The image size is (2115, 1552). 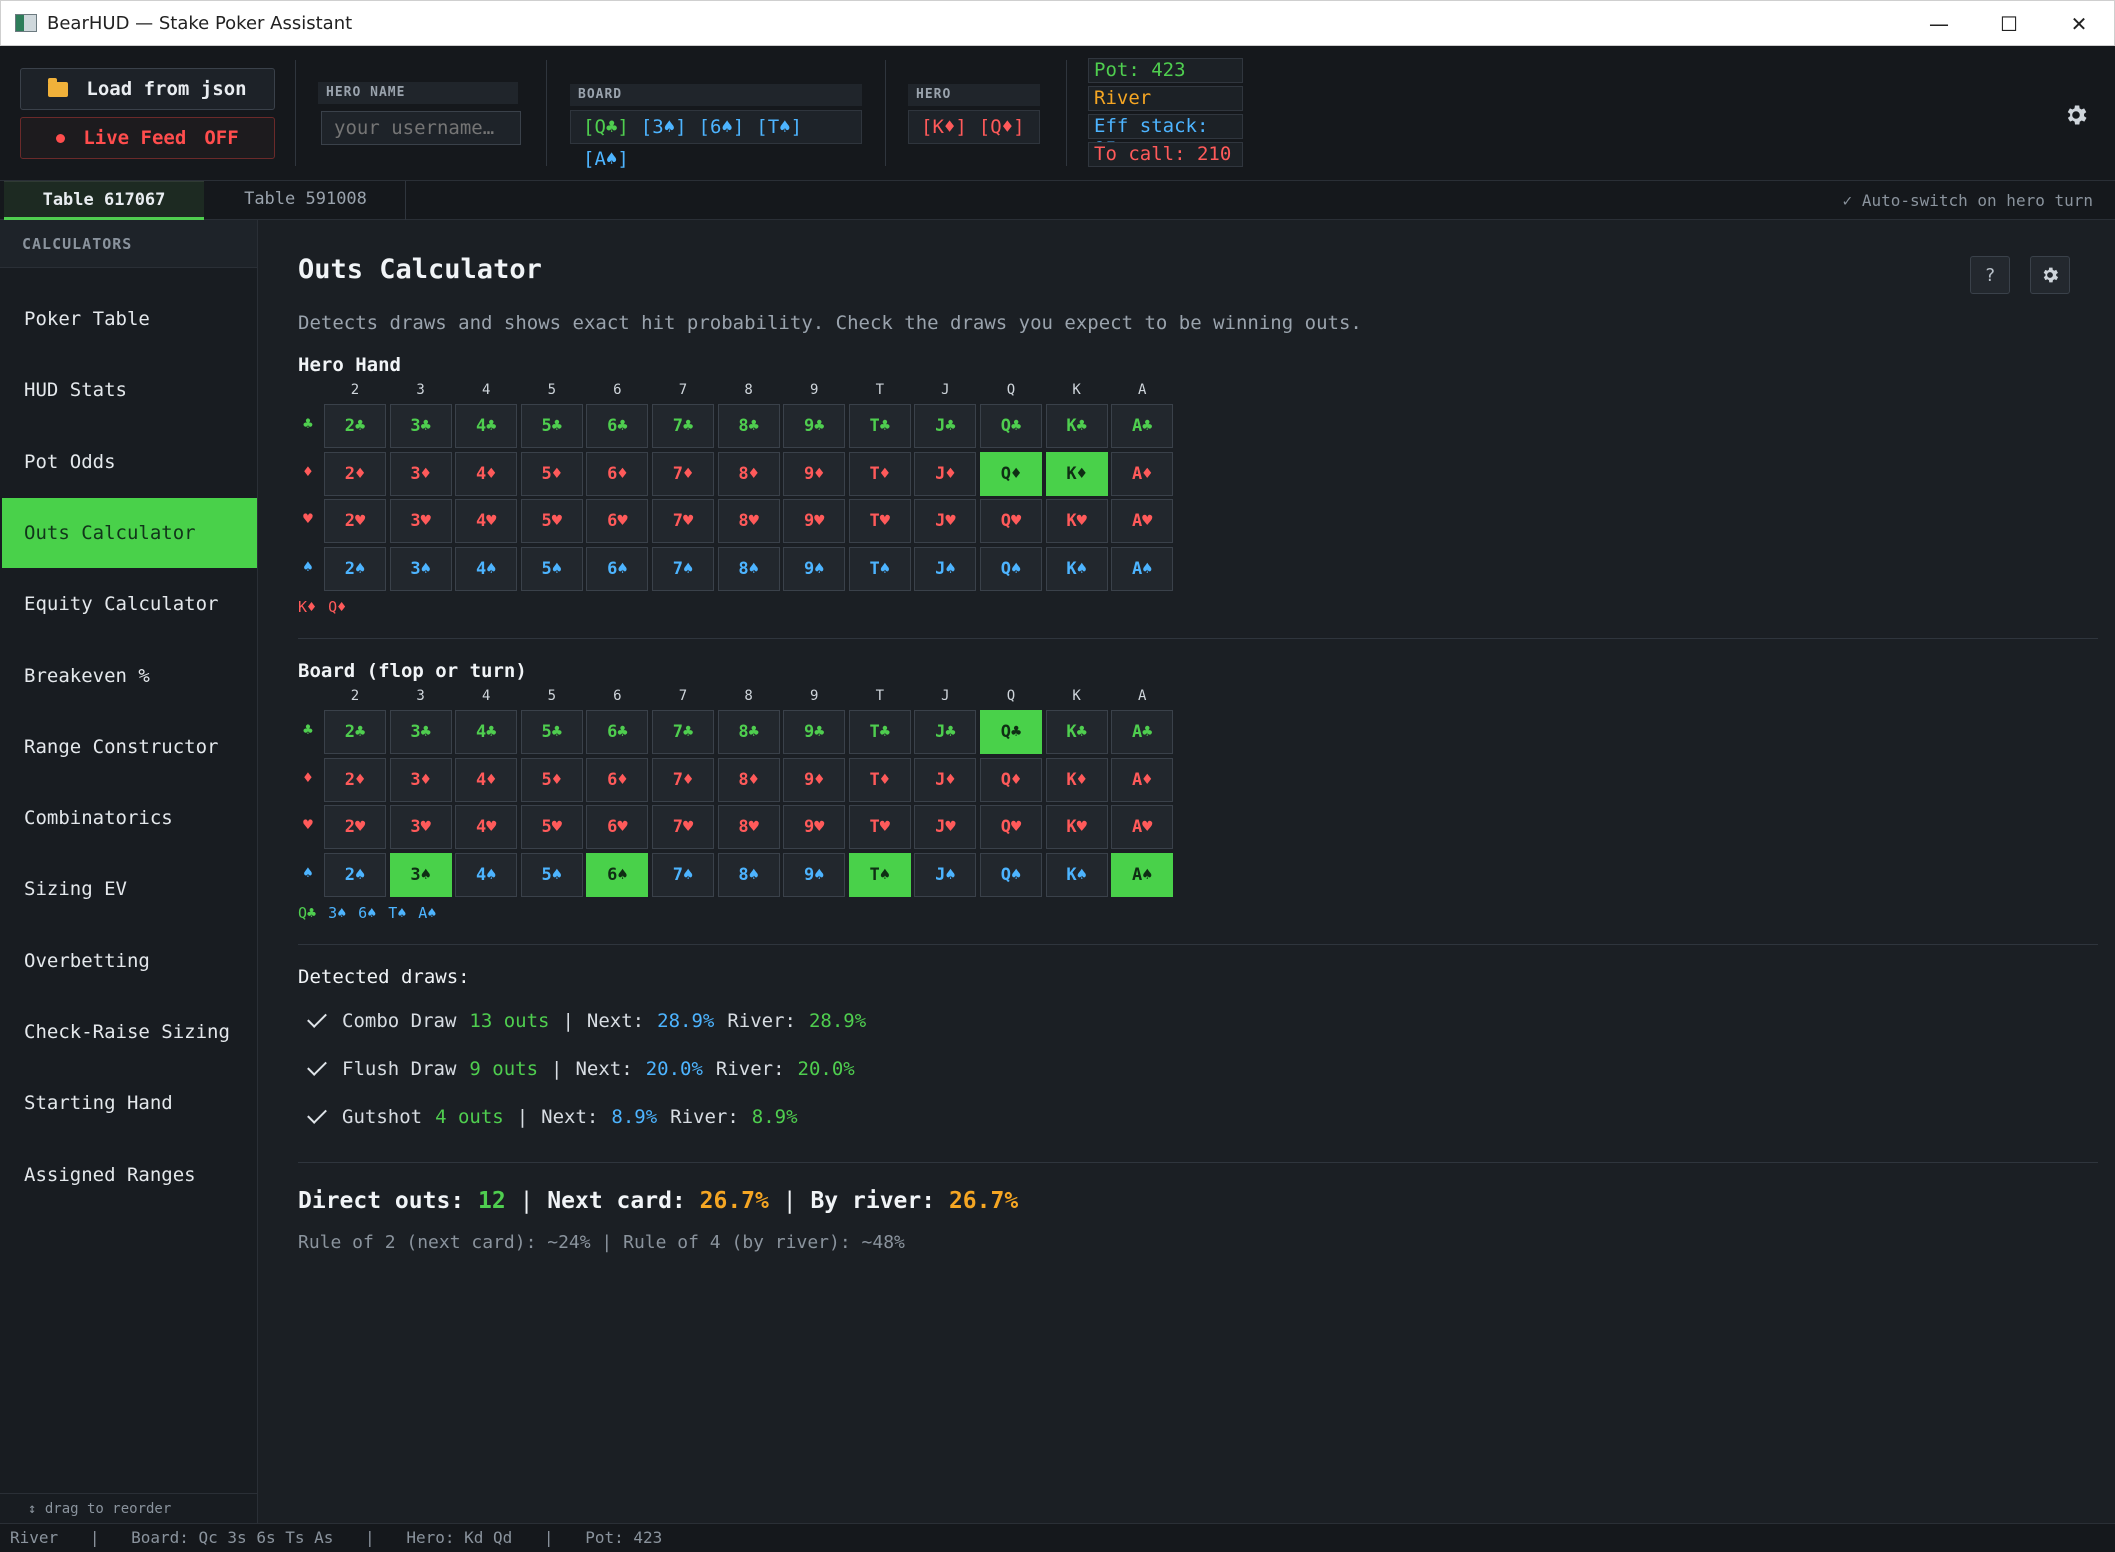 I want to click on board-card-T-diamond: T♦, so click(x=879, y=779).